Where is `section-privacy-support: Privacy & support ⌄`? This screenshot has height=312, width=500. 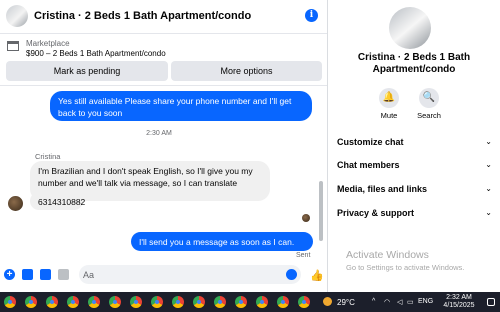 section-privacy-support: Privacy & support ⌄ is located at coordinates (414, 213).